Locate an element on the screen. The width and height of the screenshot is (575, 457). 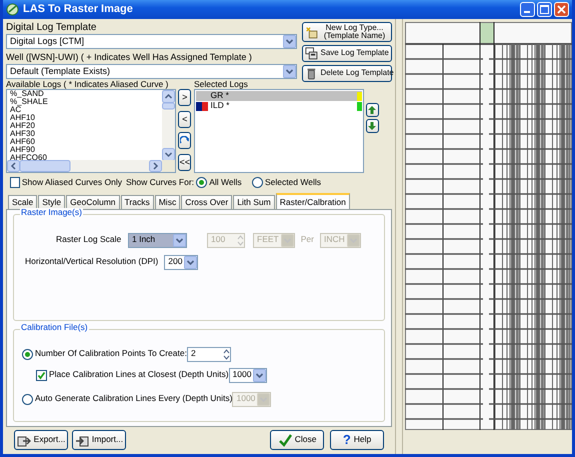
app-icon is located at coordinates (12, 9).